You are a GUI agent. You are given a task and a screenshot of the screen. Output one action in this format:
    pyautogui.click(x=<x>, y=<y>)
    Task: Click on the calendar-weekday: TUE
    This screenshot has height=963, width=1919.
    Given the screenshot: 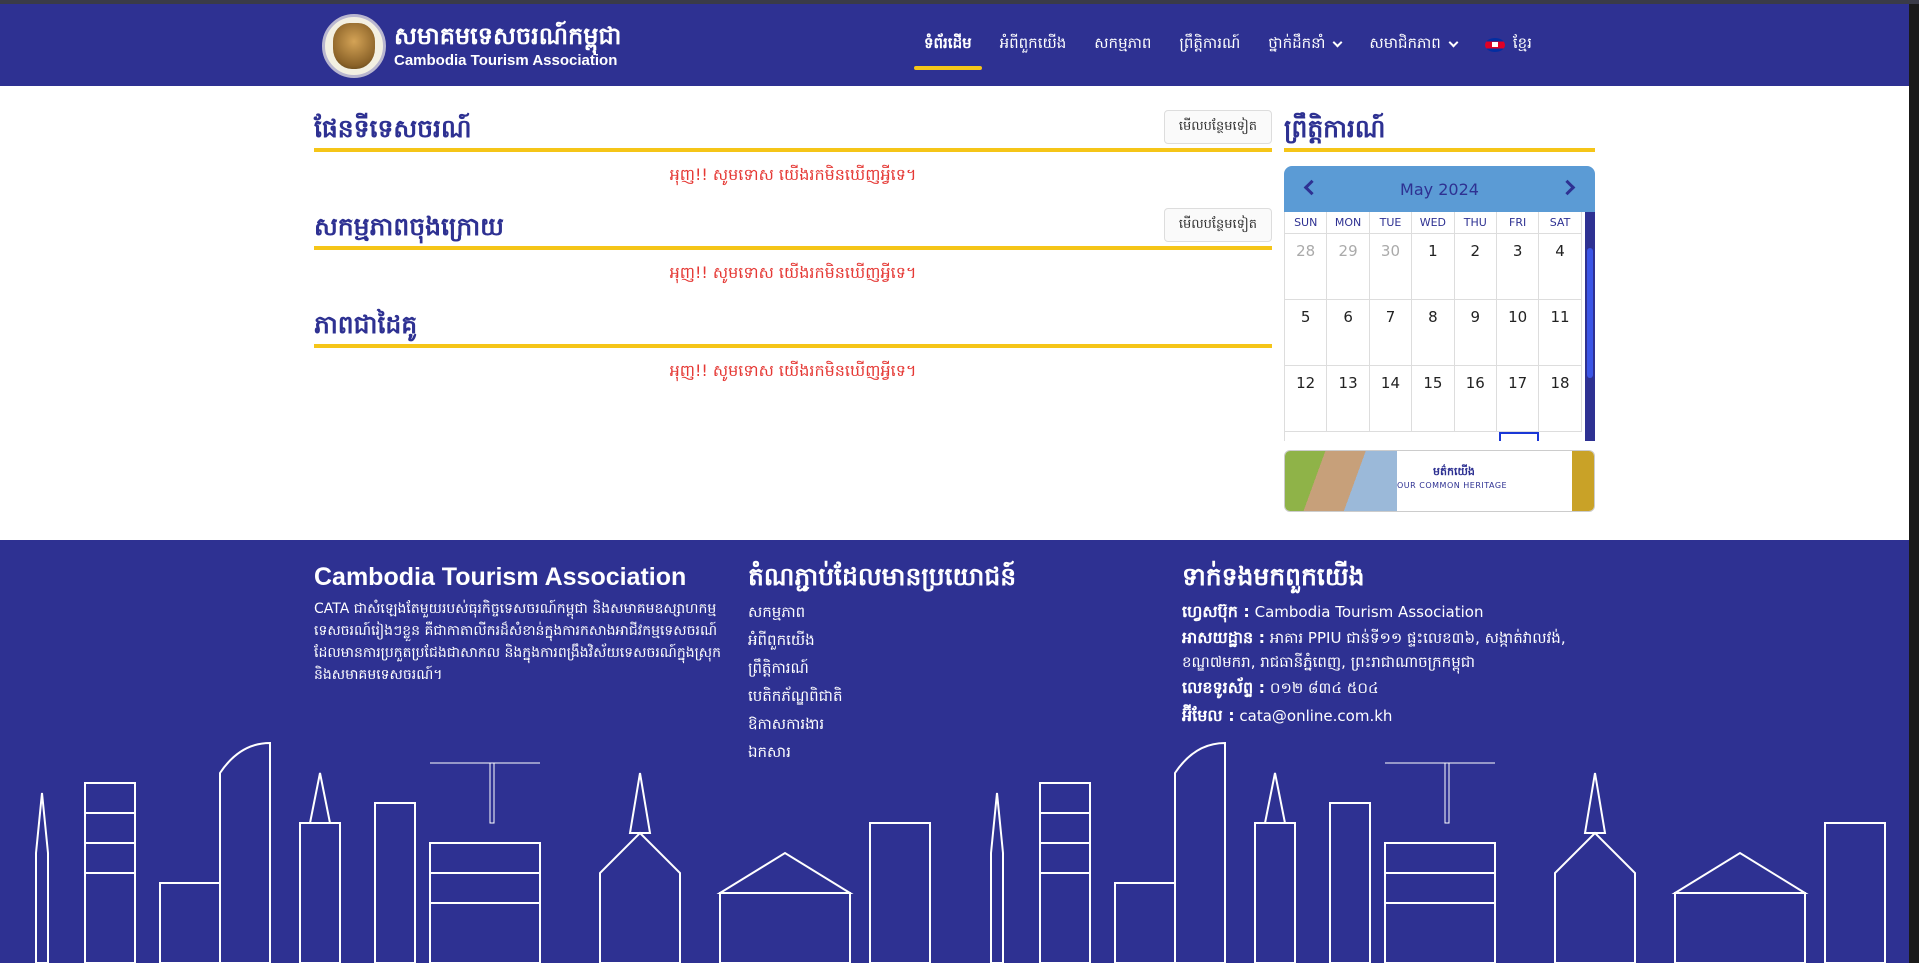 What is the action you would take?
    pyautogui.click(x=1391, y=223)
    